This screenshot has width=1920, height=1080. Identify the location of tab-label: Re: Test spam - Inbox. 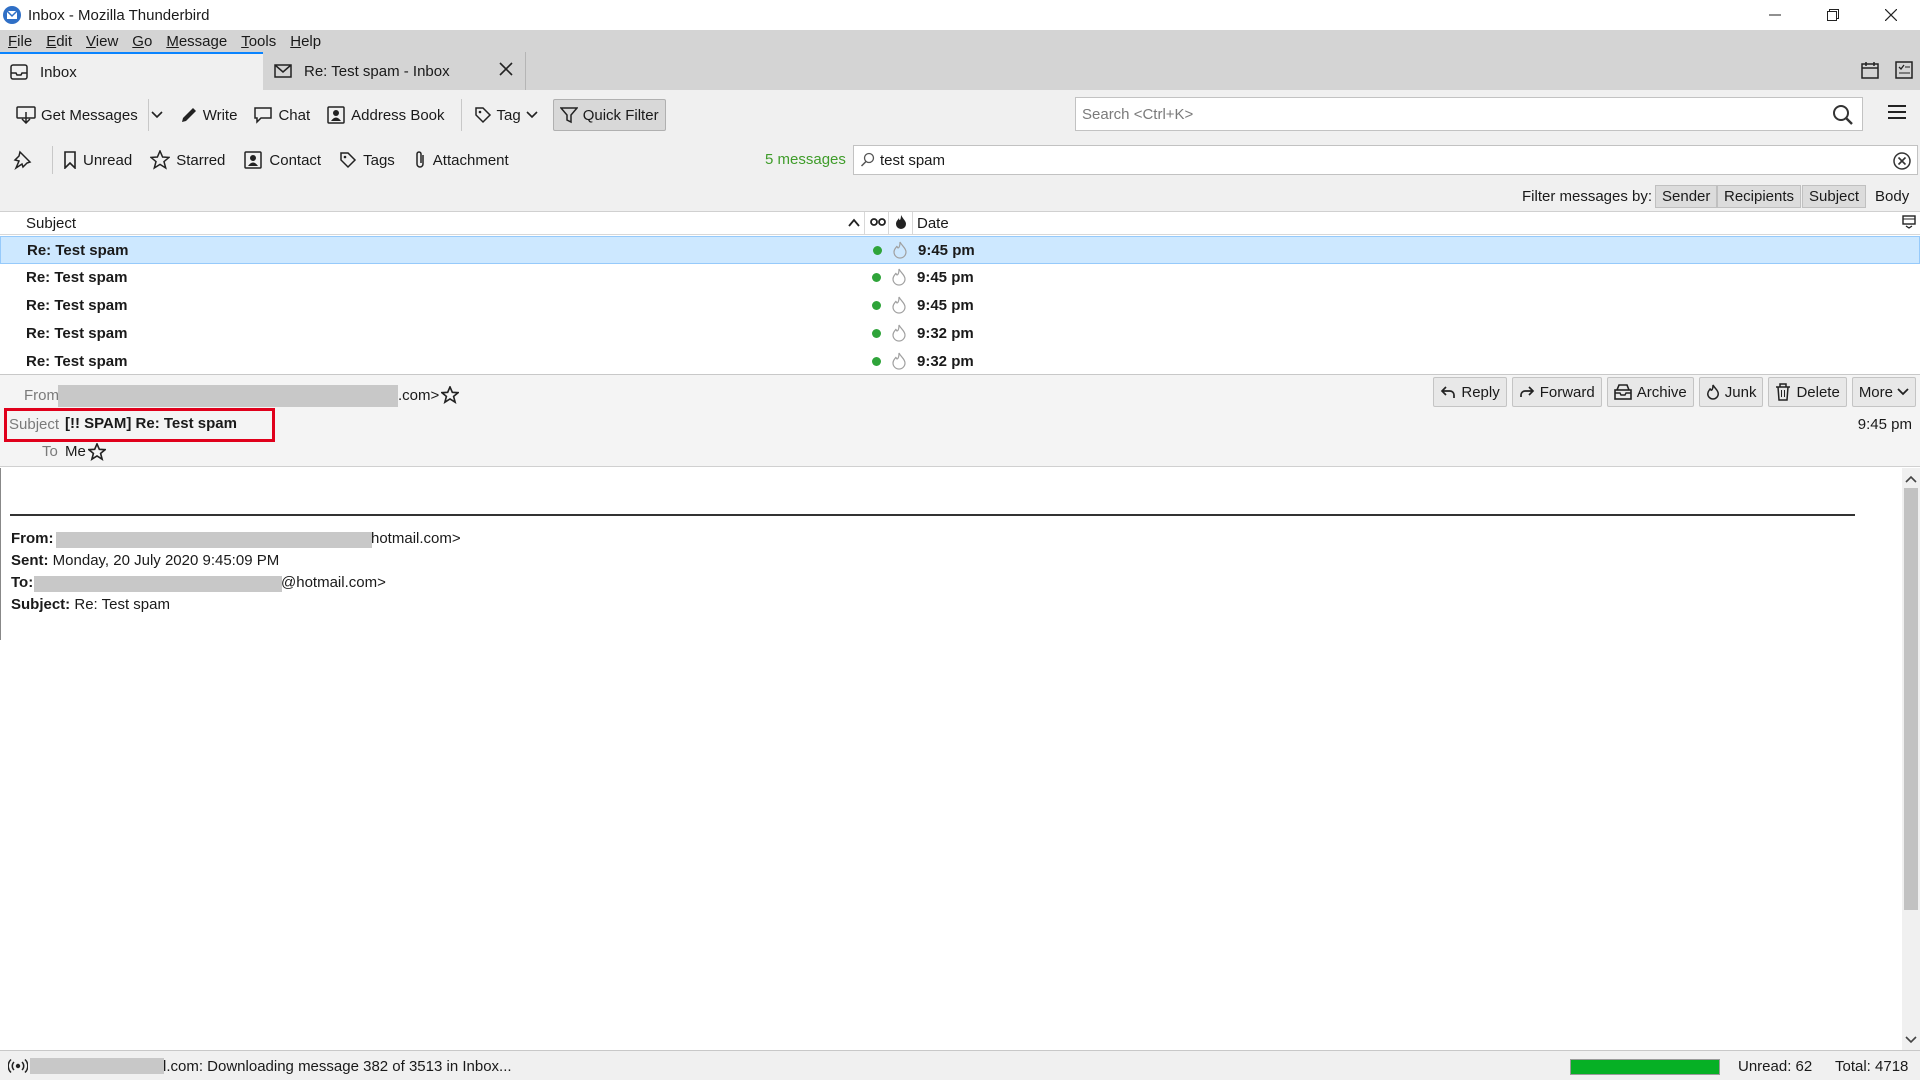
(377, 71).